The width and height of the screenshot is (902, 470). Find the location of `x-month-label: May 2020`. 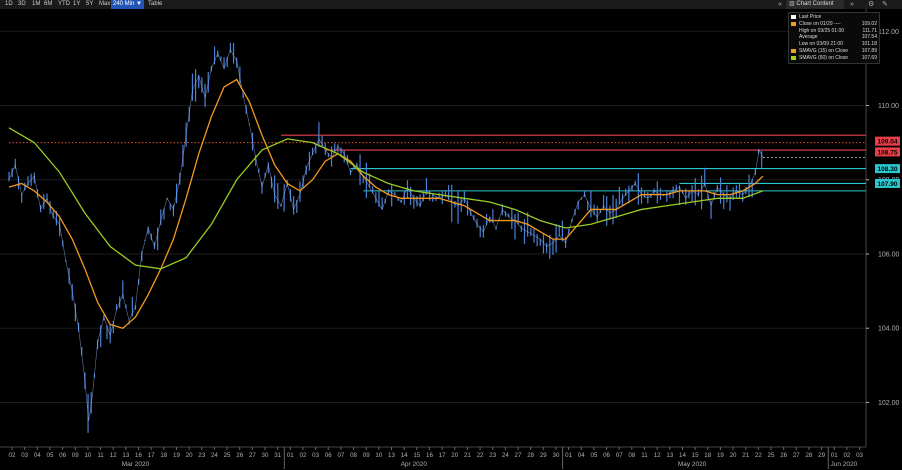

x-month-label: May 2020 is located at coordinates (692, 464).